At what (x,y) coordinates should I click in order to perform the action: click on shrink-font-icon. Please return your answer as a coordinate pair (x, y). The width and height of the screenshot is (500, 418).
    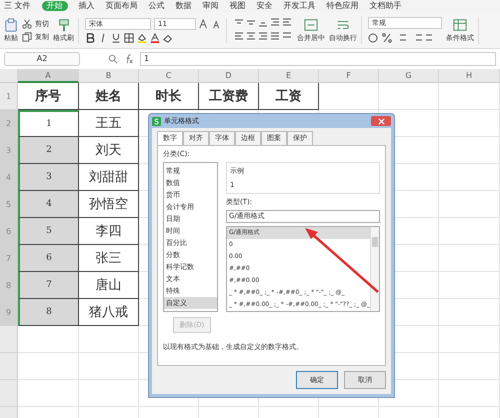
    Looking at the image, I should click on (217, 23).